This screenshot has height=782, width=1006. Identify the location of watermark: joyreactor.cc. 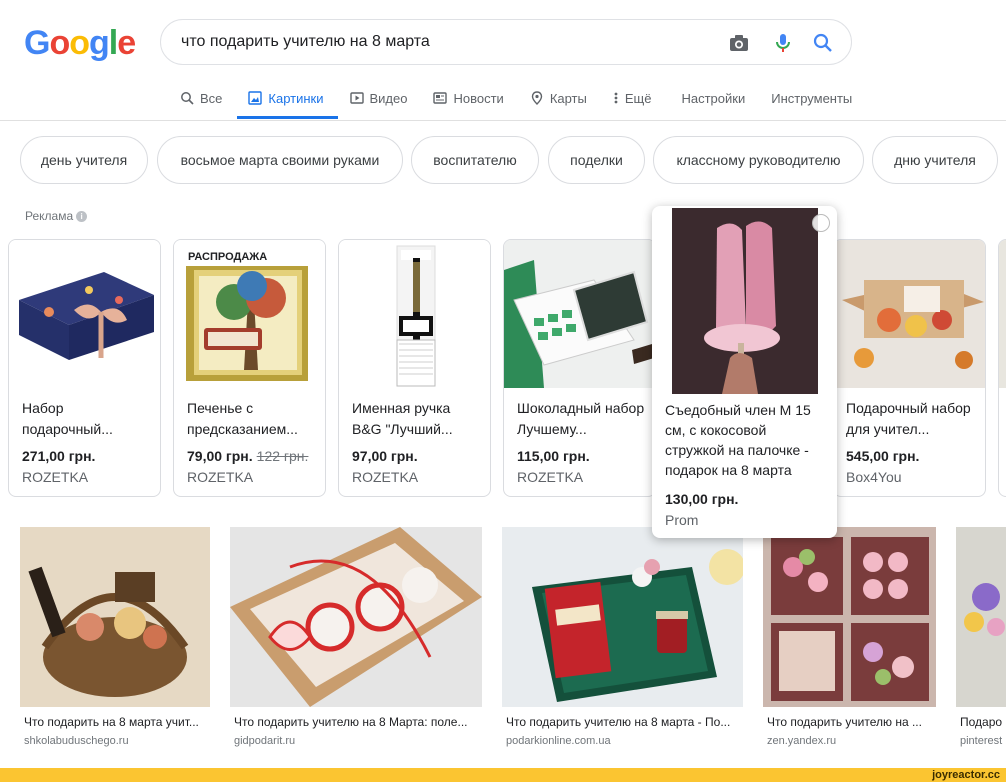
(966, 775).